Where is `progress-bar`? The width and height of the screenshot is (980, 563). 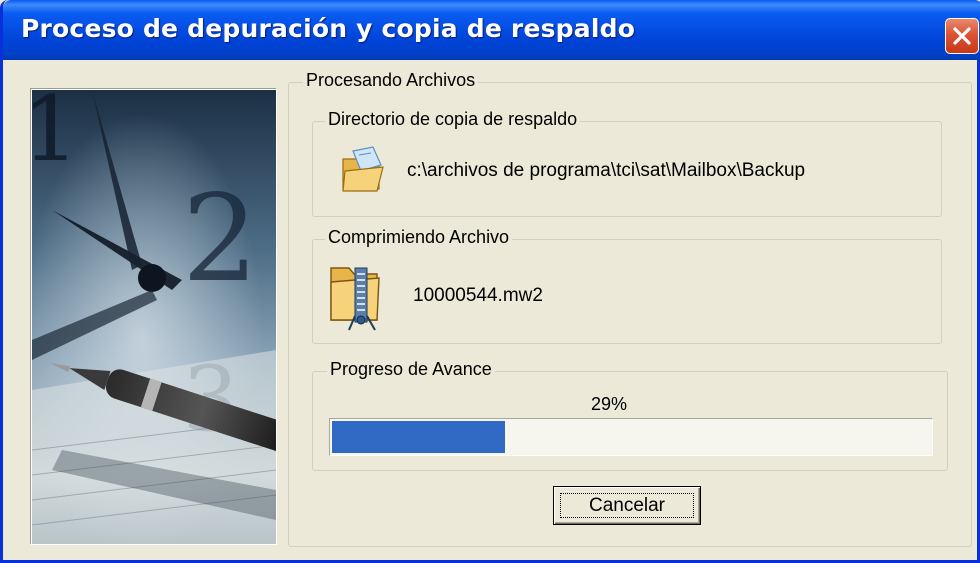
progress-bar is located at coordinates (631, 437).